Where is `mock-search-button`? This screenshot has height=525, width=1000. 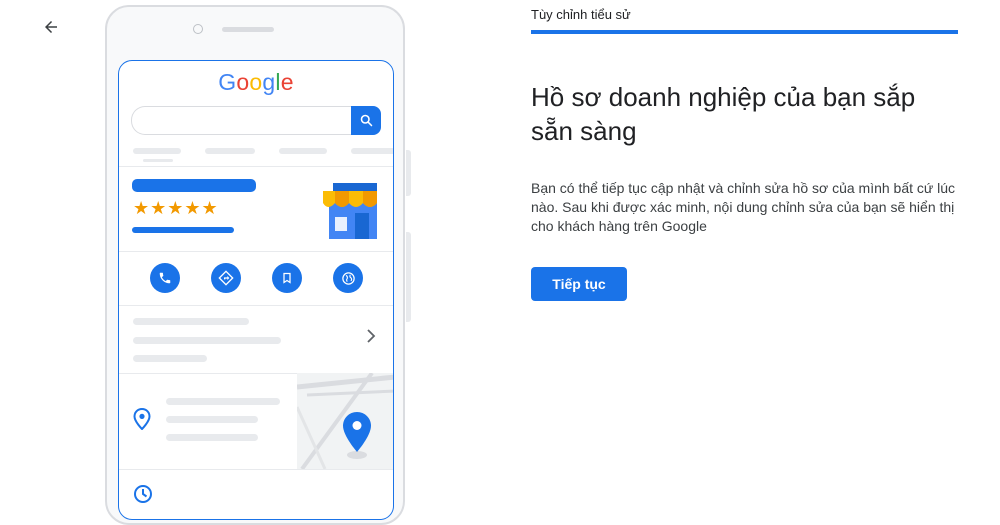
mock-search-button is located at coordinates (366, 120).